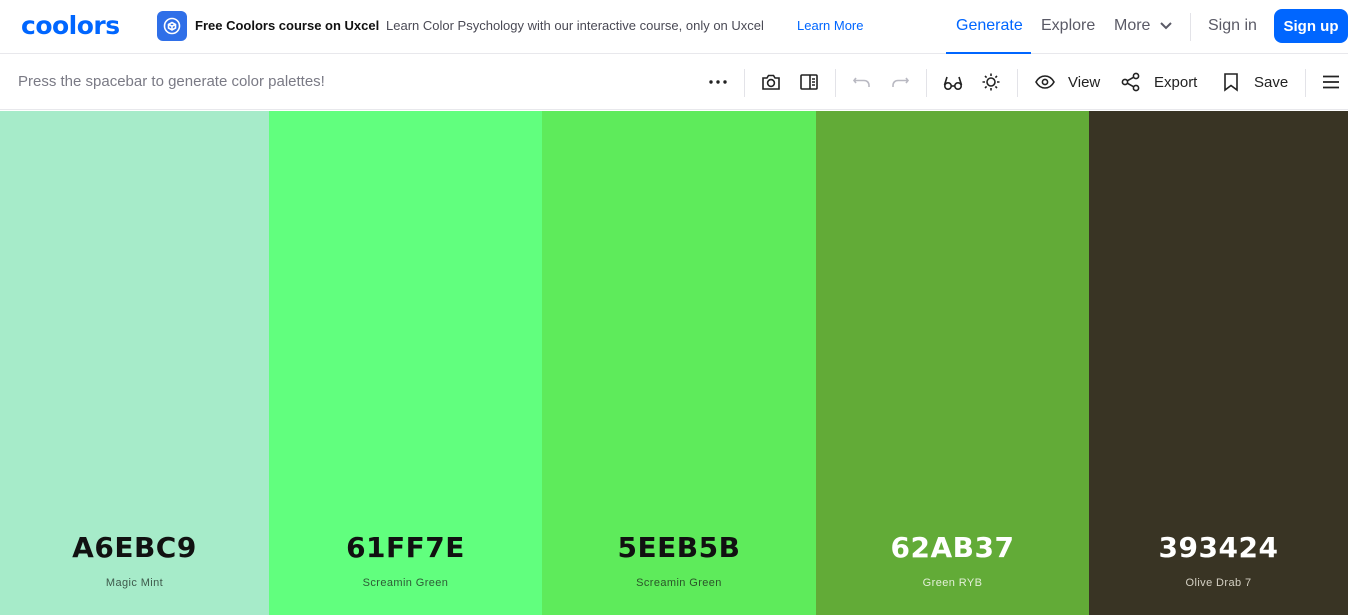  Describe the element at coordinates (1132, 26) in the screenshot. I see `nav-more: More` at that location.